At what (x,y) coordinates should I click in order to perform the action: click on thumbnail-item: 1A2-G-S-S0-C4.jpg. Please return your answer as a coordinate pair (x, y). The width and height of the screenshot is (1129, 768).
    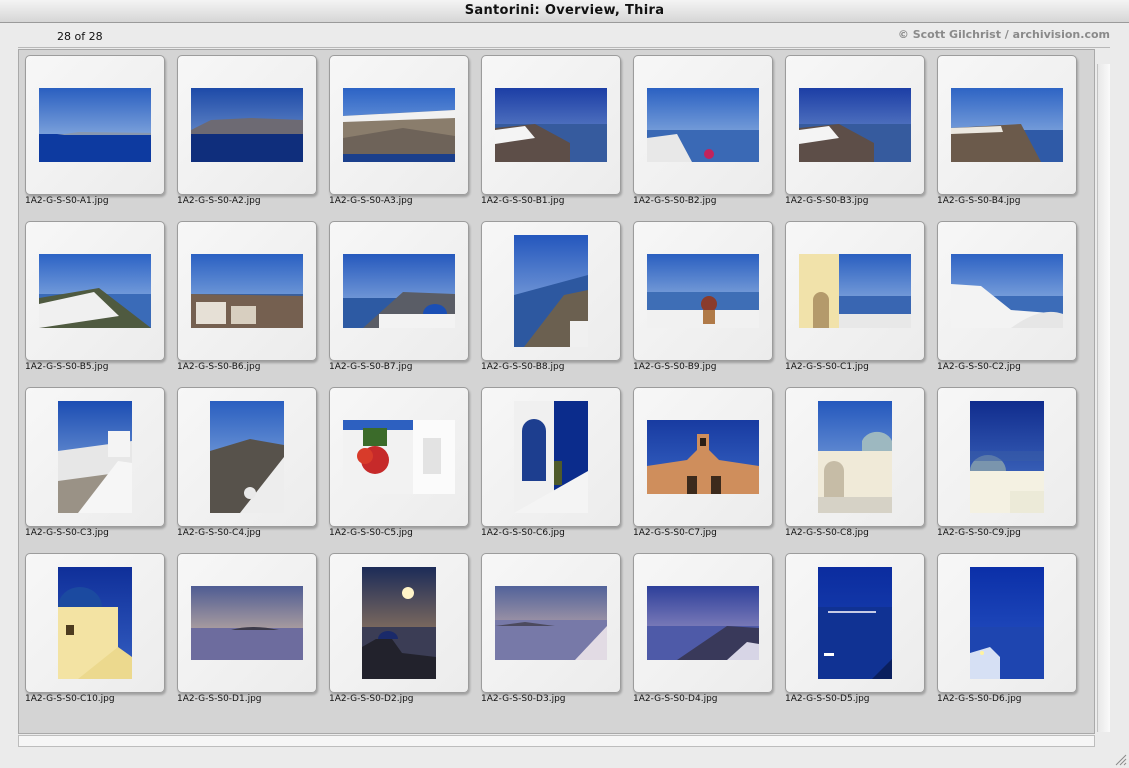
    Looking at the image, I should click on (247, 467).